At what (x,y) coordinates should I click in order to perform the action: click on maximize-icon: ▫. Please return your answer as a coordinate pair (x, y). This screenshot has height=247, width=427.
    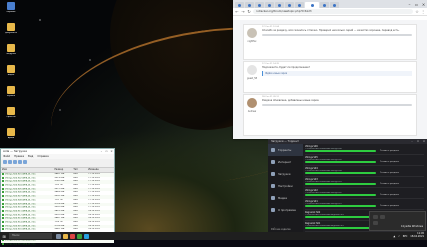
    Looking at the image, I should click on (416, 4).